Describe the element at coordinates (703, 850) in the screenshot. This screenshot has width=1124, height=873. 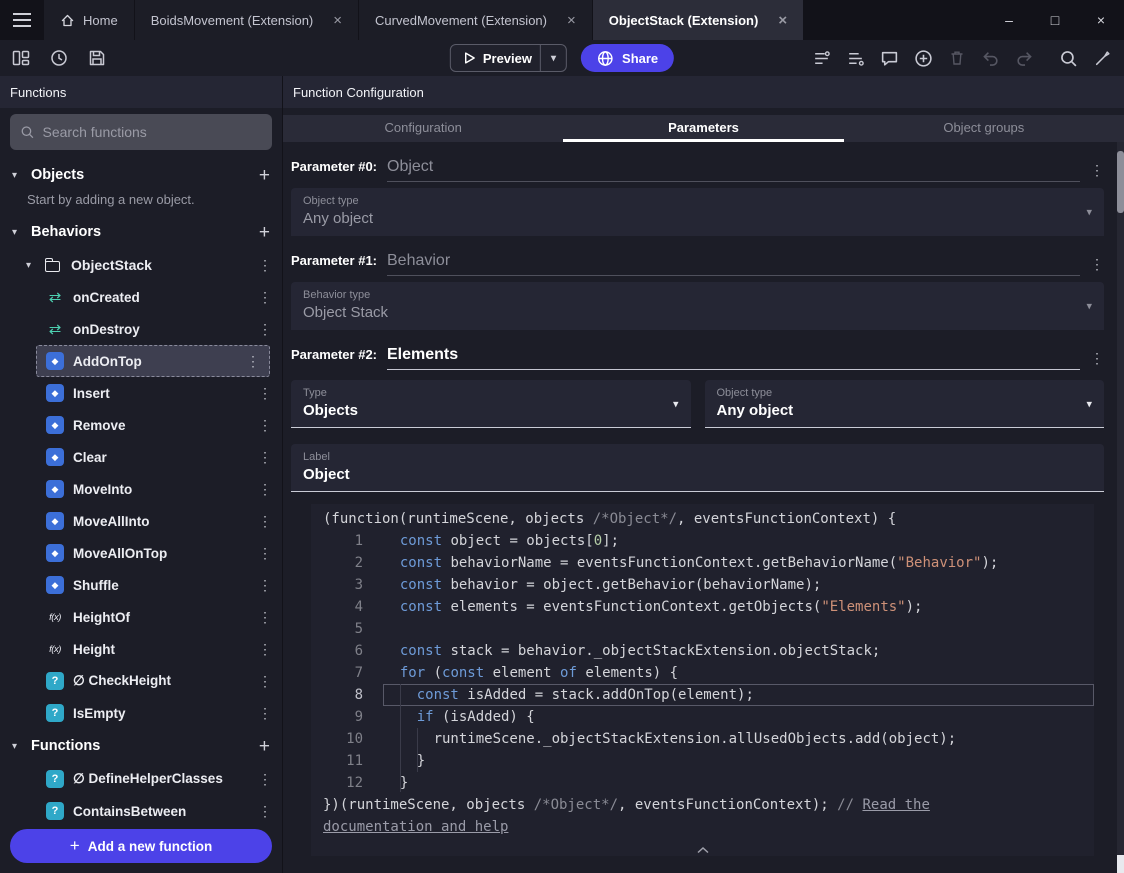
I see `collapse-editor-button` at that location.